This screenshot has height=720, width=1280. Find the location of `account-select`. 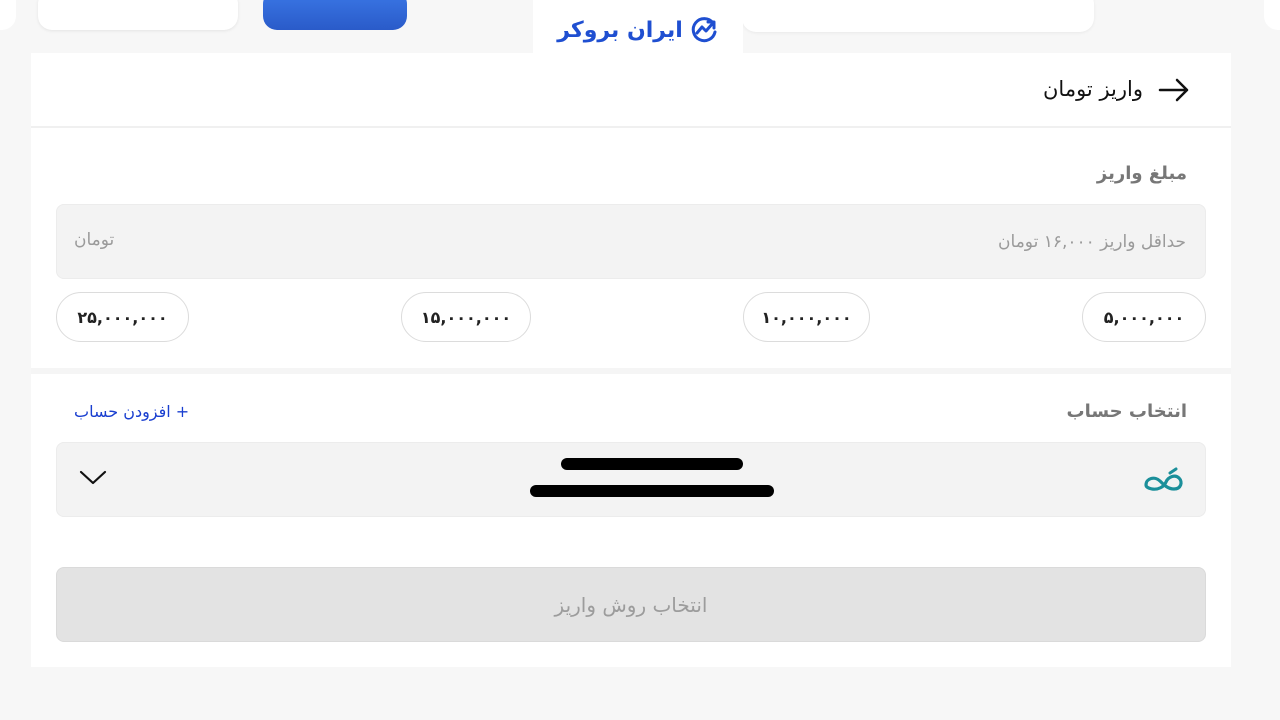

account-select is located at coordinates (631, 479).